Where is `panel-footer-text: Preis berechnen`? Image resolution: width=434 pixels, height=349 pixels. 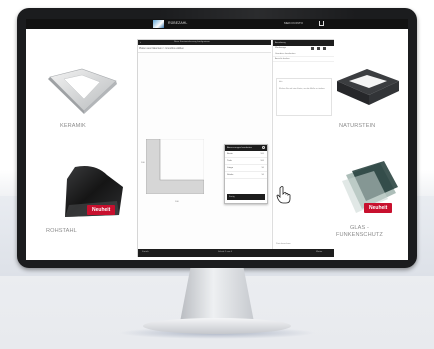 panel-footer-text: Preis berechnen is located at coordinates (283, 244).